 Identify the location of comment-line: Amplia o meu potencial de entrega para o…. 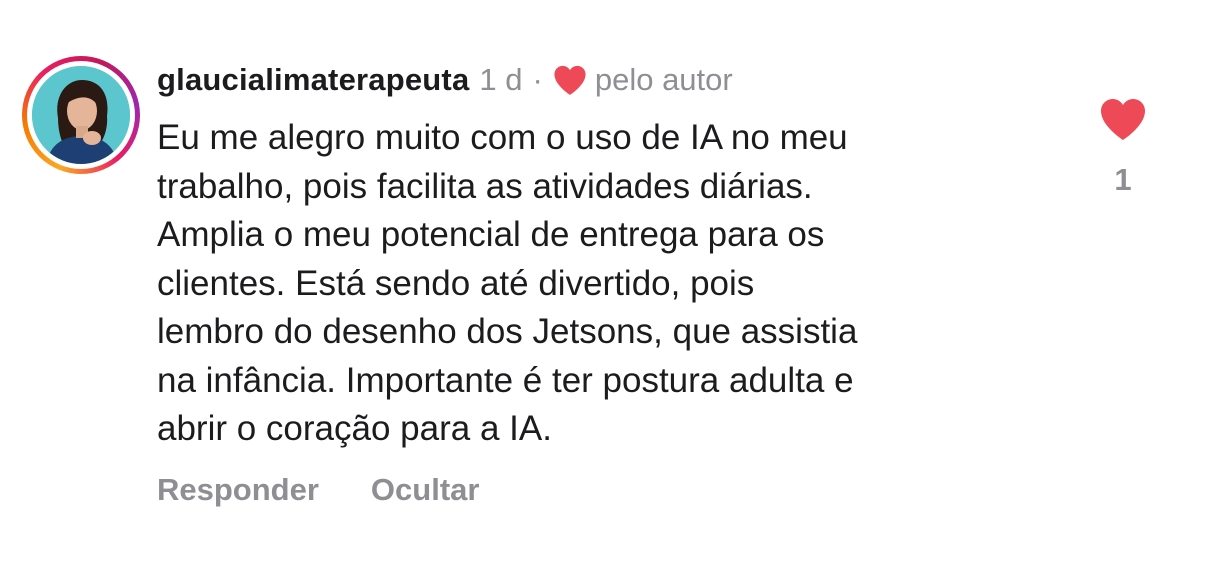
(491, 234).